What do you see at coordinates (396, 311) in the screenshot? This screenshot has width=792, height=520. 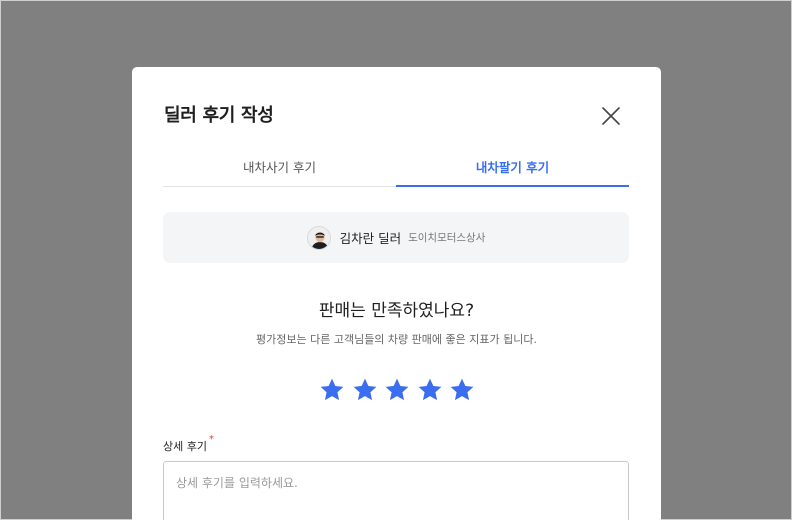 I see `rating-question: 판매는 만족하였나요?` at bounding box center [396, 311].